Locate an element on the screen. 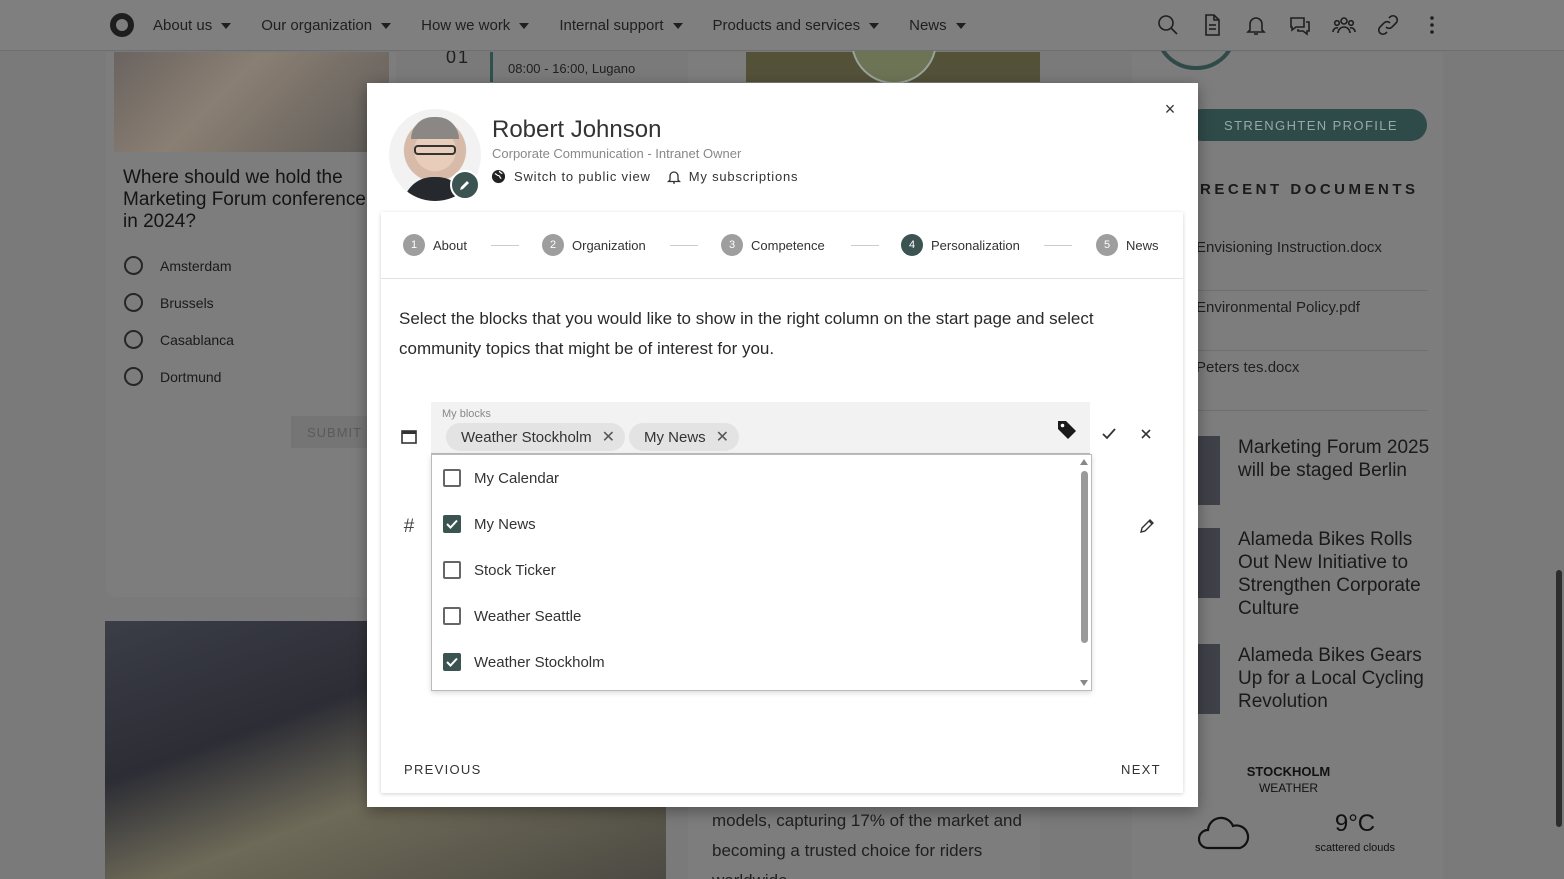 This screenshot has width=1564, height=879. scroll-thumb is located at coordinates (1084, 557).